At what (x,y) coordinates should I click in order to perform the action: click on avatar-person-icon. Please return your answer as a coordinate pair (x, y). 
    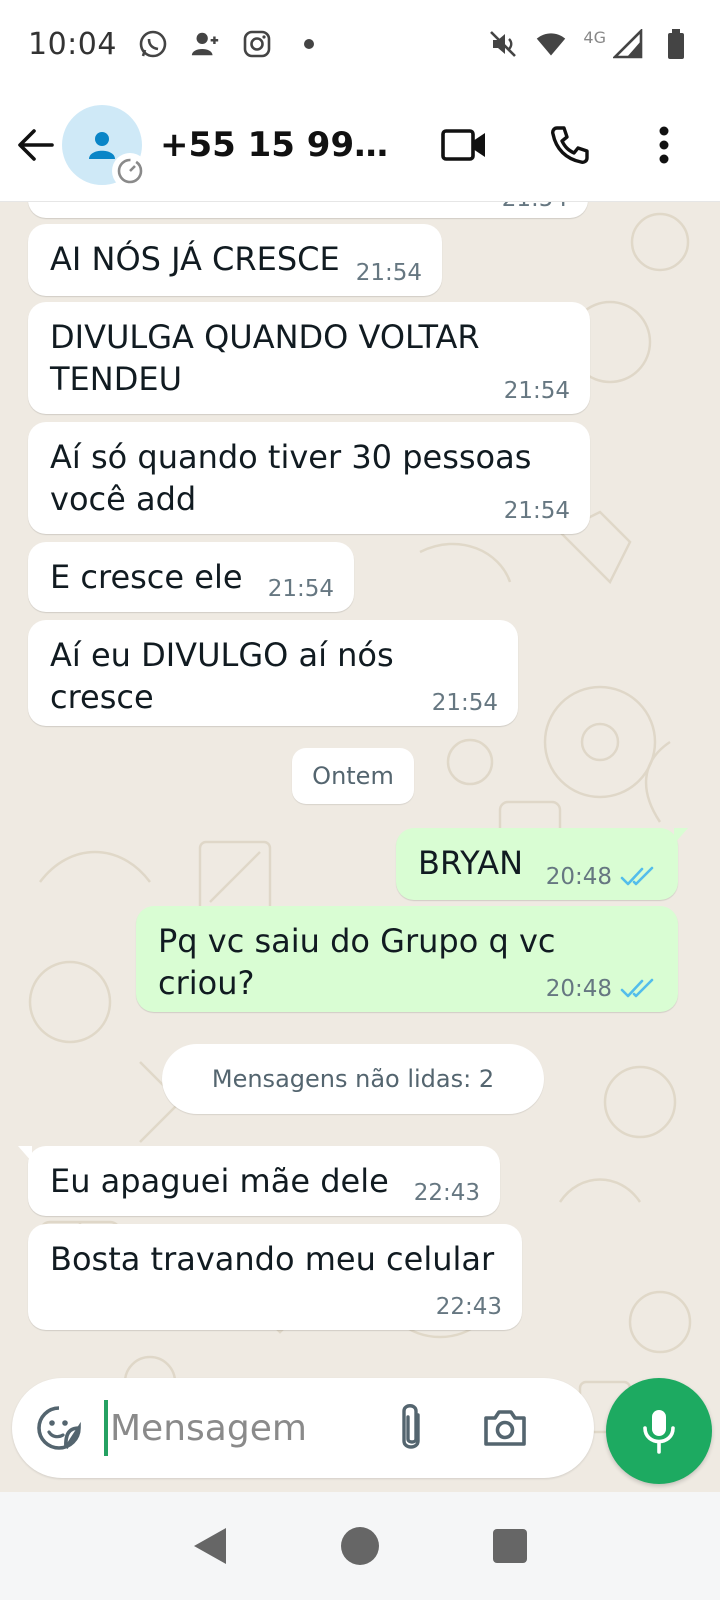
    Looking at the image, I should click on (102, 145).